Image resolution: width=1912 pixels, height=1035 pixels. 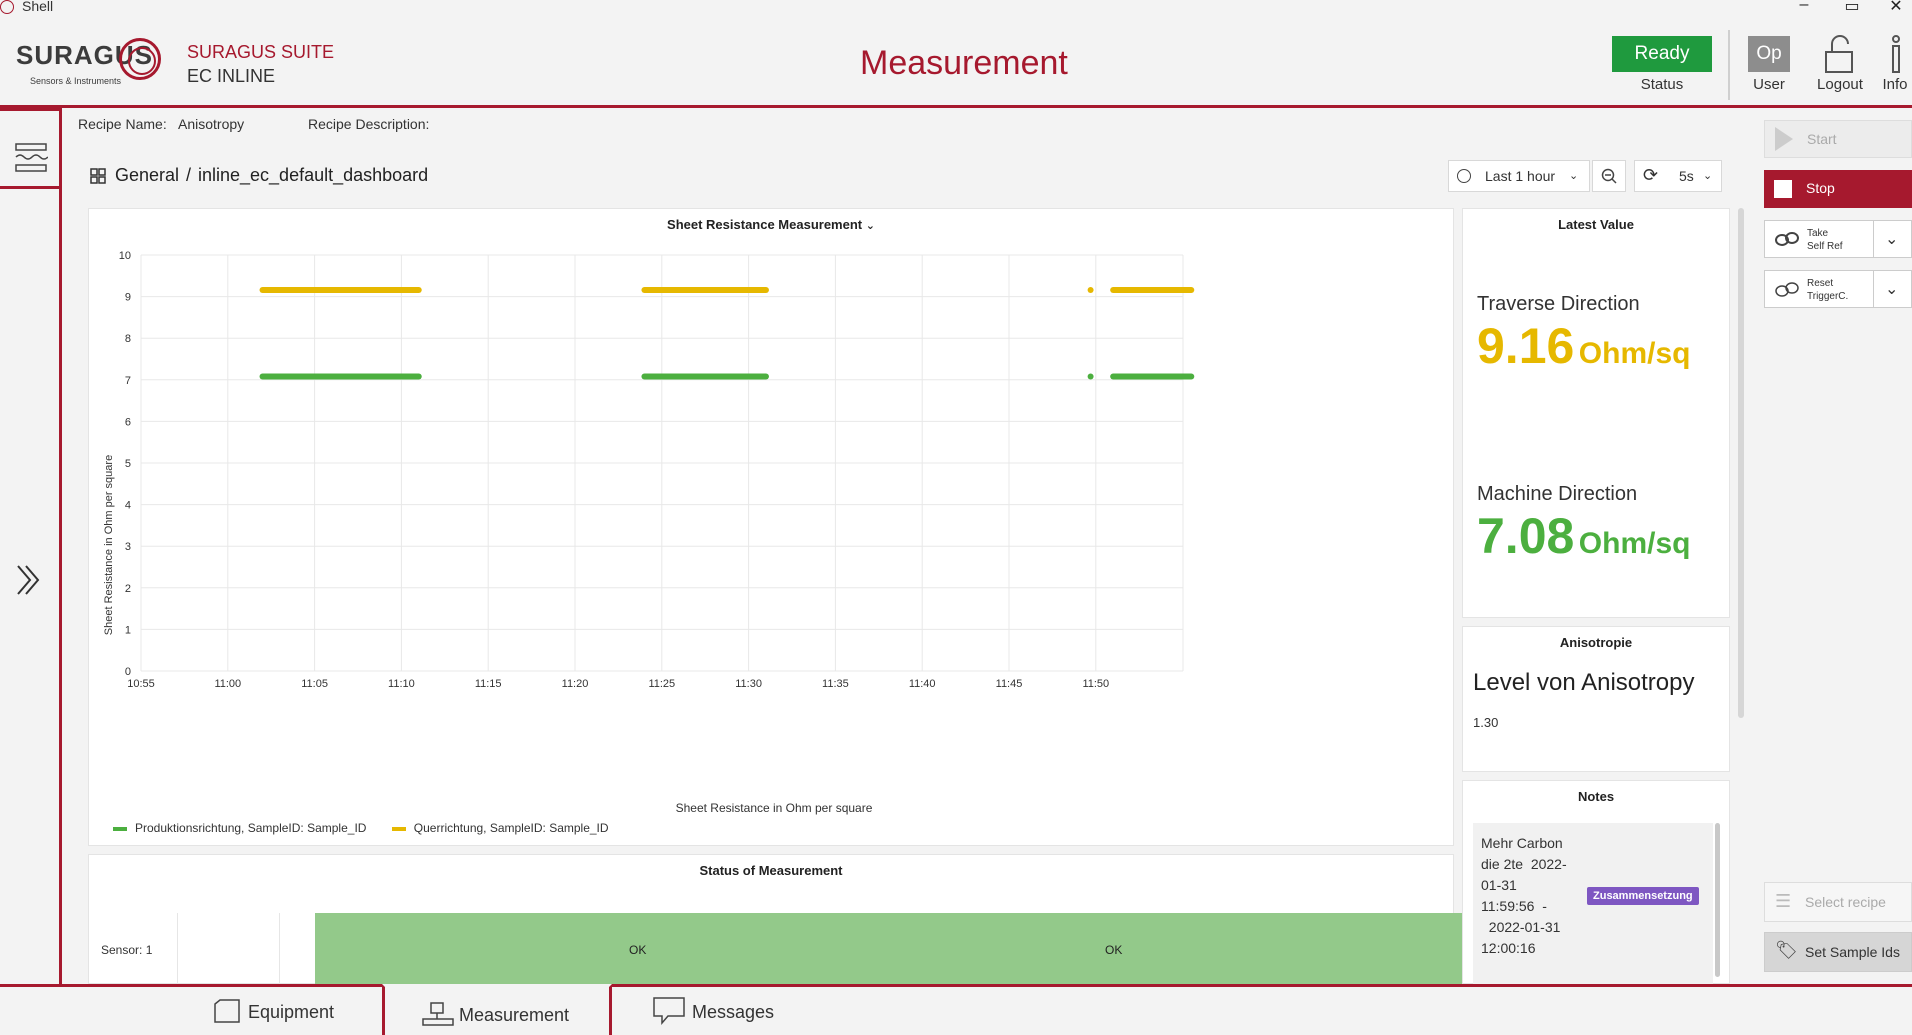 What do you see at coordinates (1634, 543) in the screenshot?
I see `machine-direction-unit: Ohm/sq` at bounding box center [1634, 543].